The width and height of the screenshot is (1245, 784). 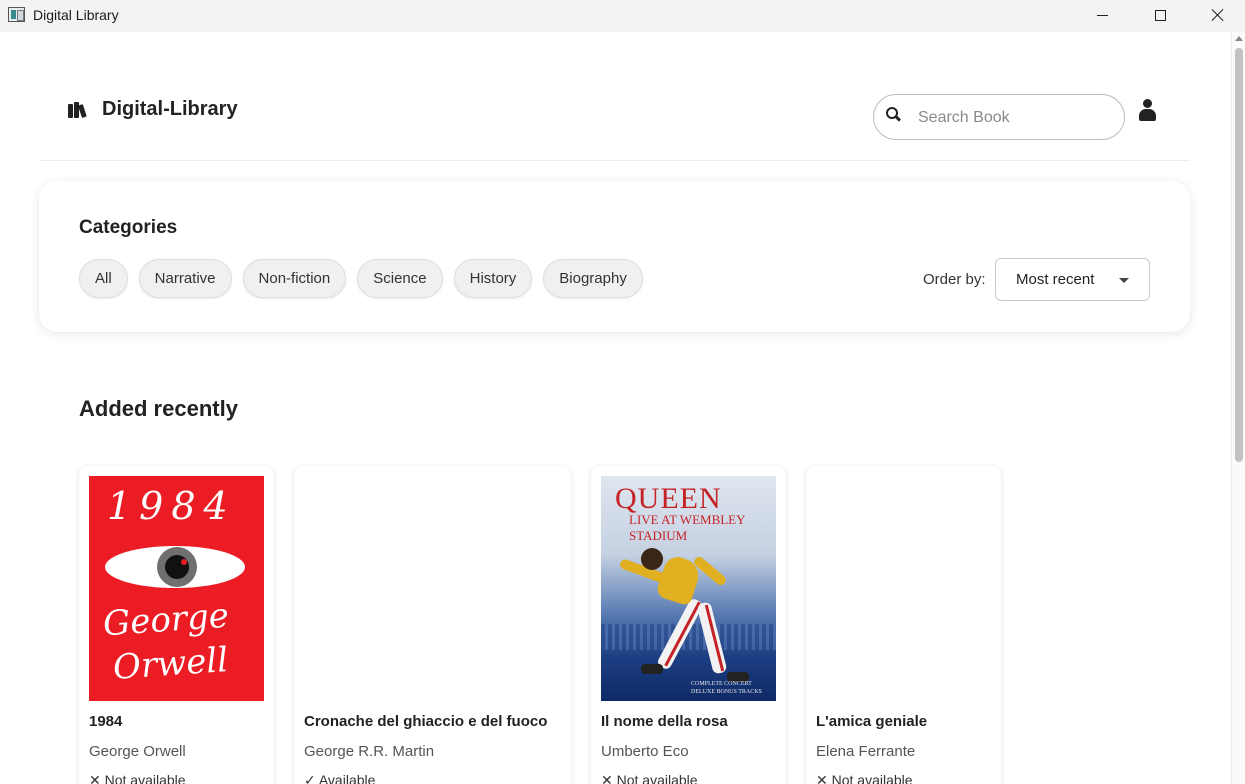 I want to click on book-availability: ✓ Available, so click(x=340, y=778).